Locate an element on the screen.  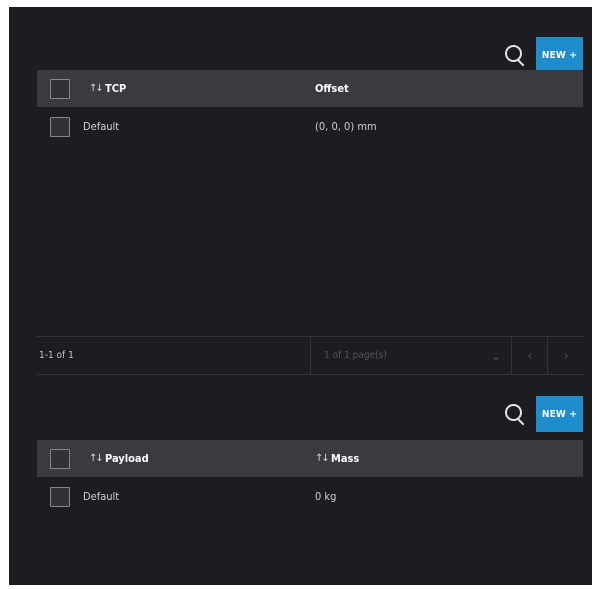
page-select: 1 of 1 page(s) ⌄ is located at coordinates (410, 355).